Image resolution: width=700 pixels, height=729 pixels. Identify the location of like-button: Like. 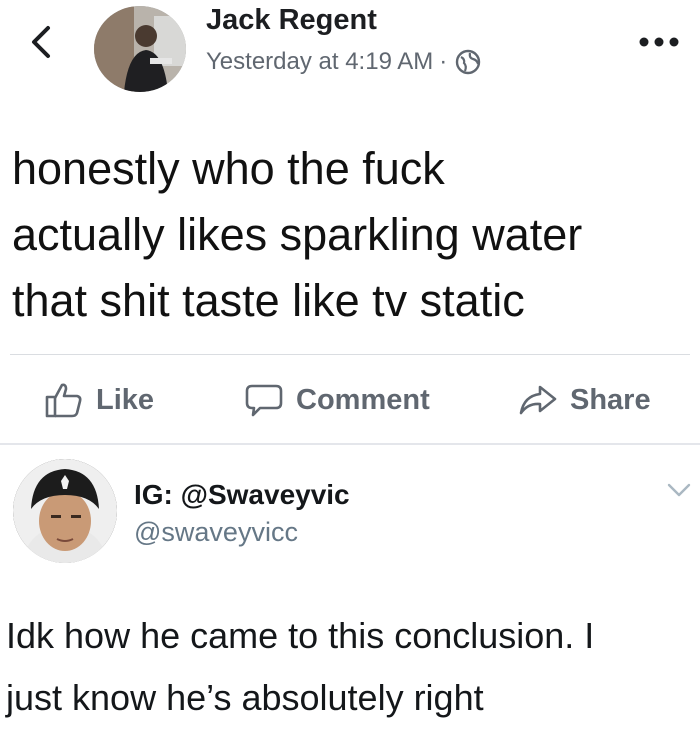
(99, 400).